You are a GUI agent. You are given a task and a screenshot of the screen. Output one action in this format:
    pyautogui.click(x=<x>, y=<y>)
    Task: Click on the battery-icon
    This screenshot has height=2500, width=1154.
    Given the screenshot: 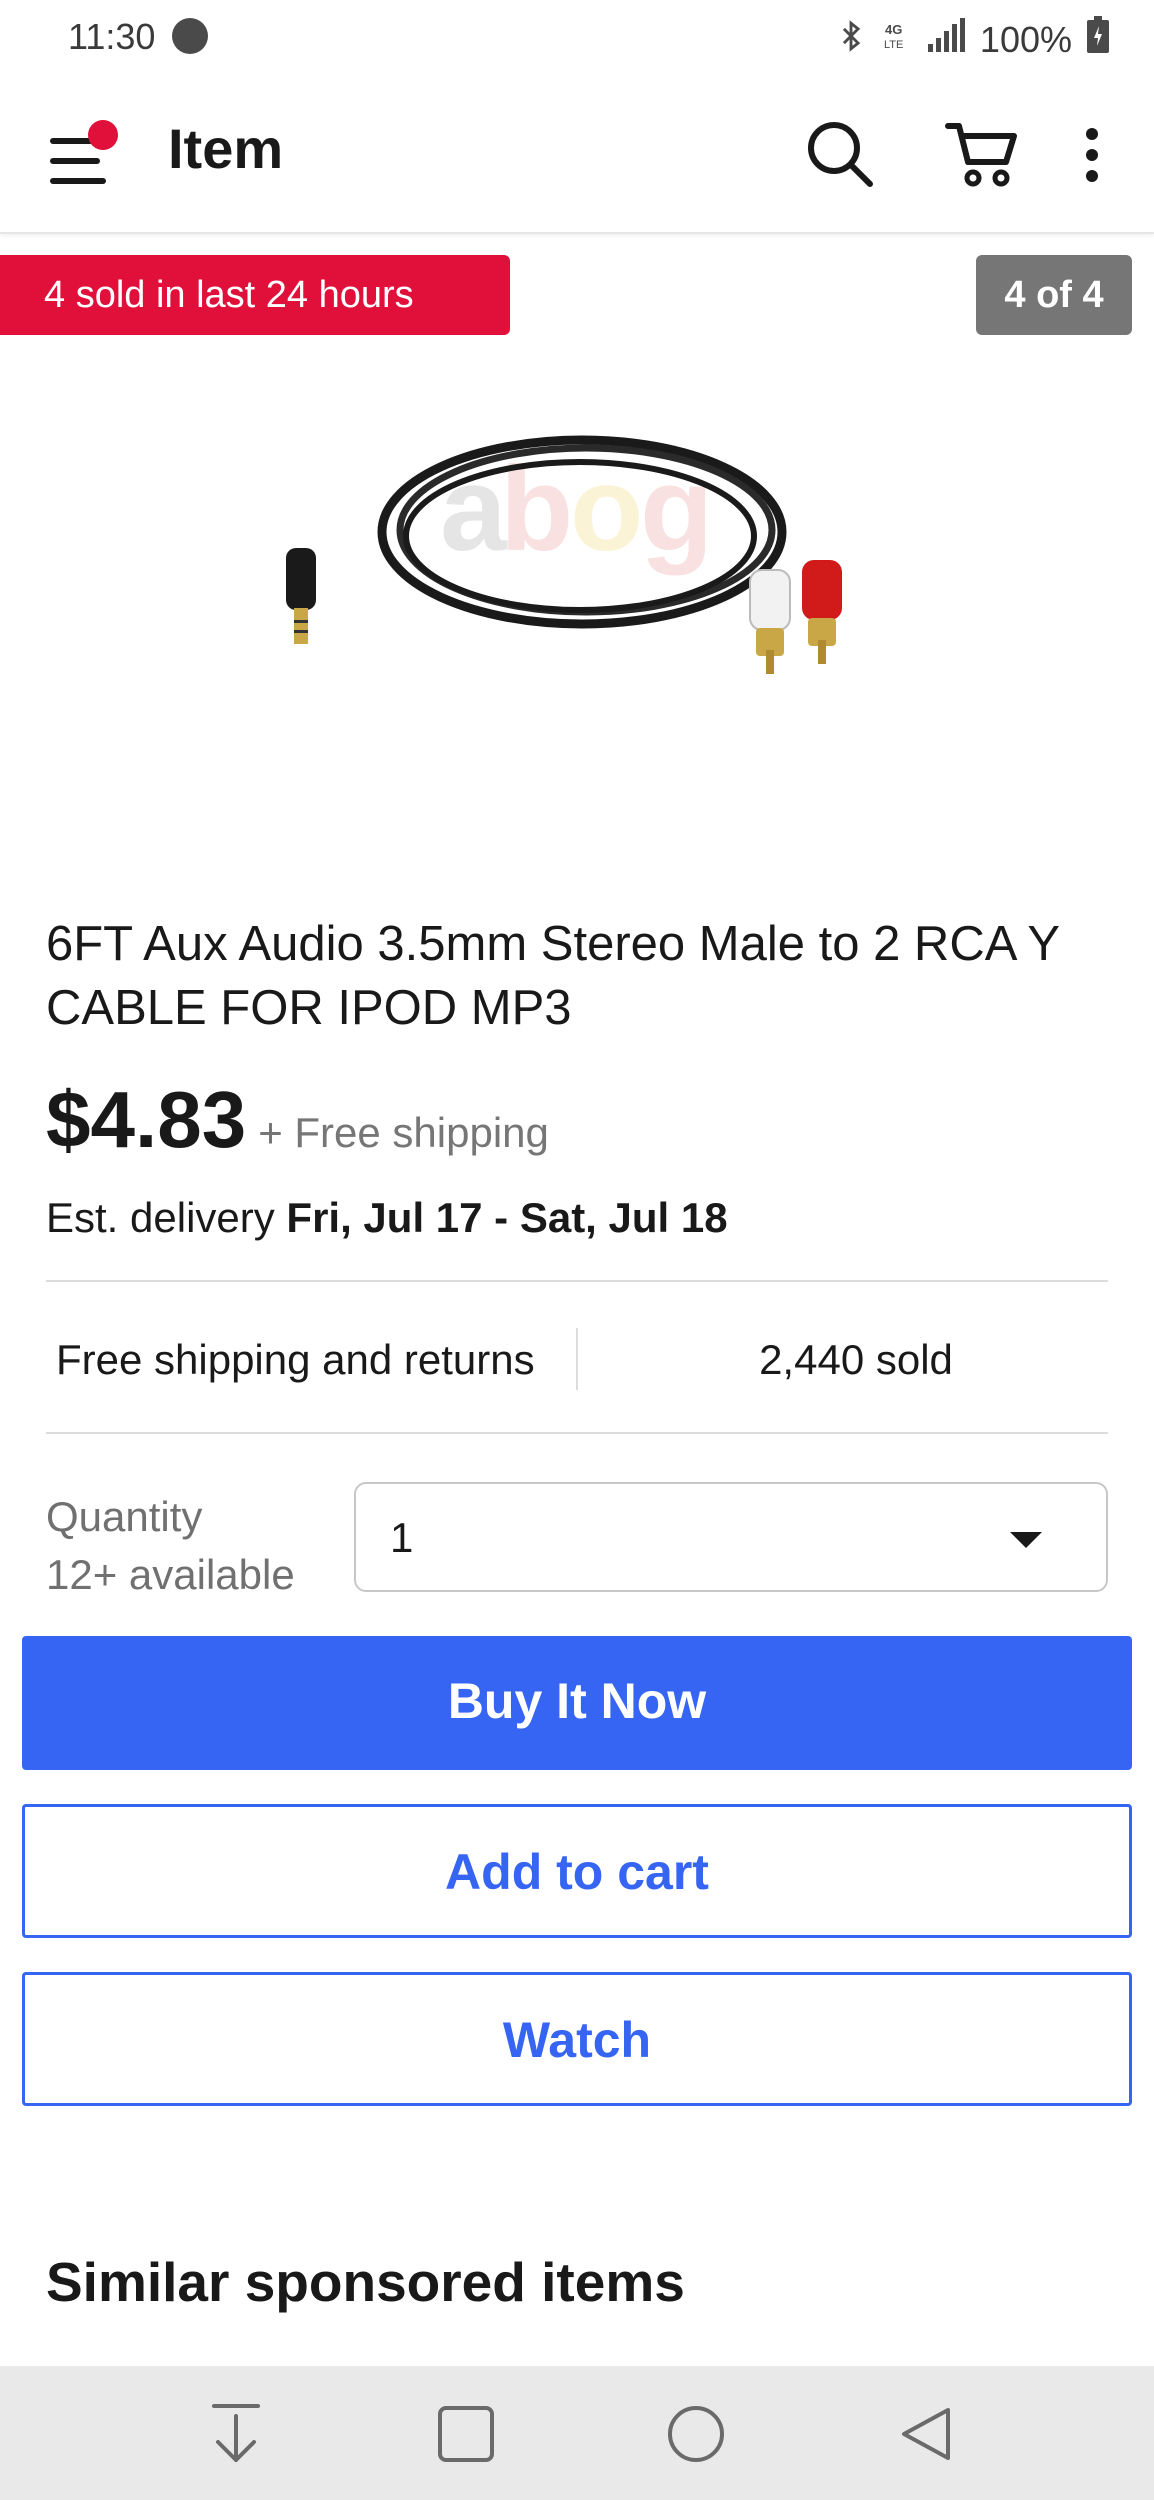 What is the action you would take?
    pyautogui.click(x=1098, y=39)
    